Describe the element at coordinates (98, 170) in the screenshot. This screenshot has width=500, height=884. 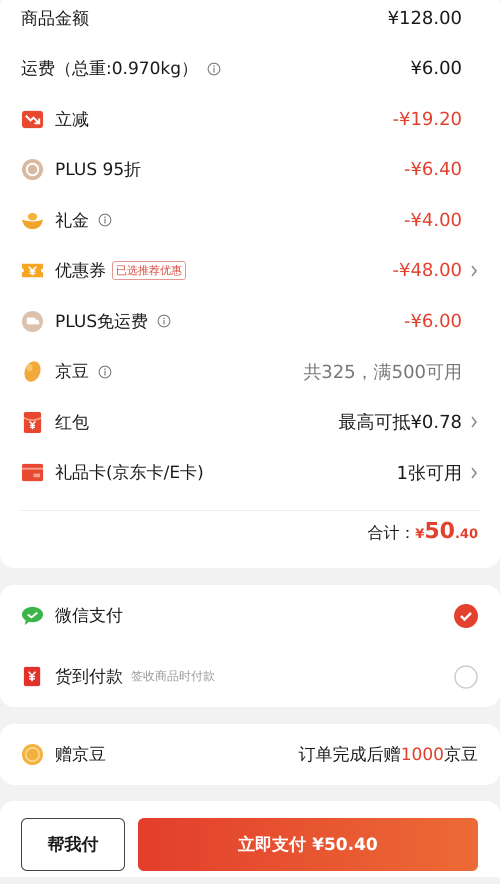
I see `row-label: PLUS 95折` at that location.